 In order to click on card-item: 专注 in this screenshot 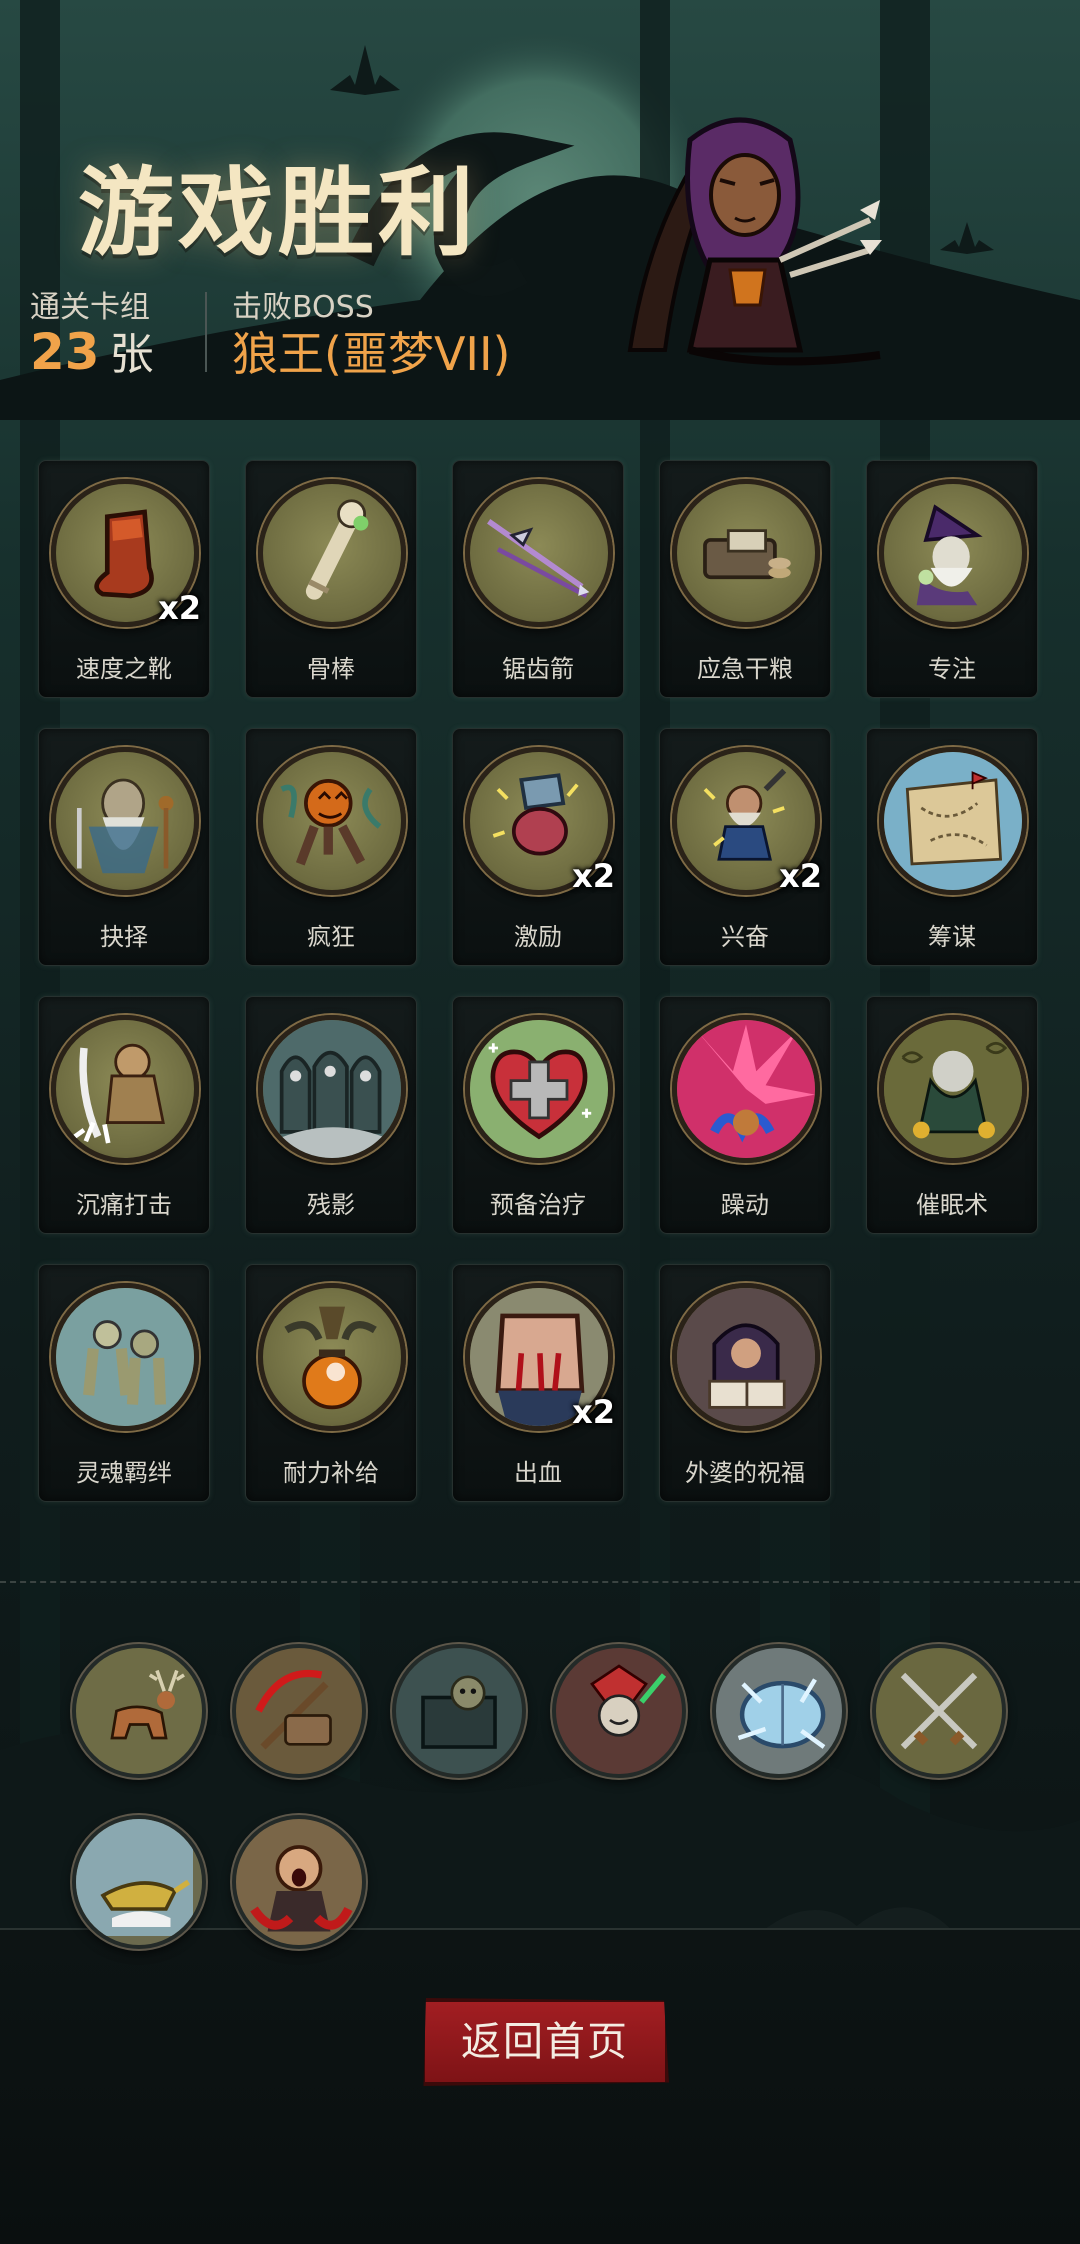, I will do `click(952, 579)`.